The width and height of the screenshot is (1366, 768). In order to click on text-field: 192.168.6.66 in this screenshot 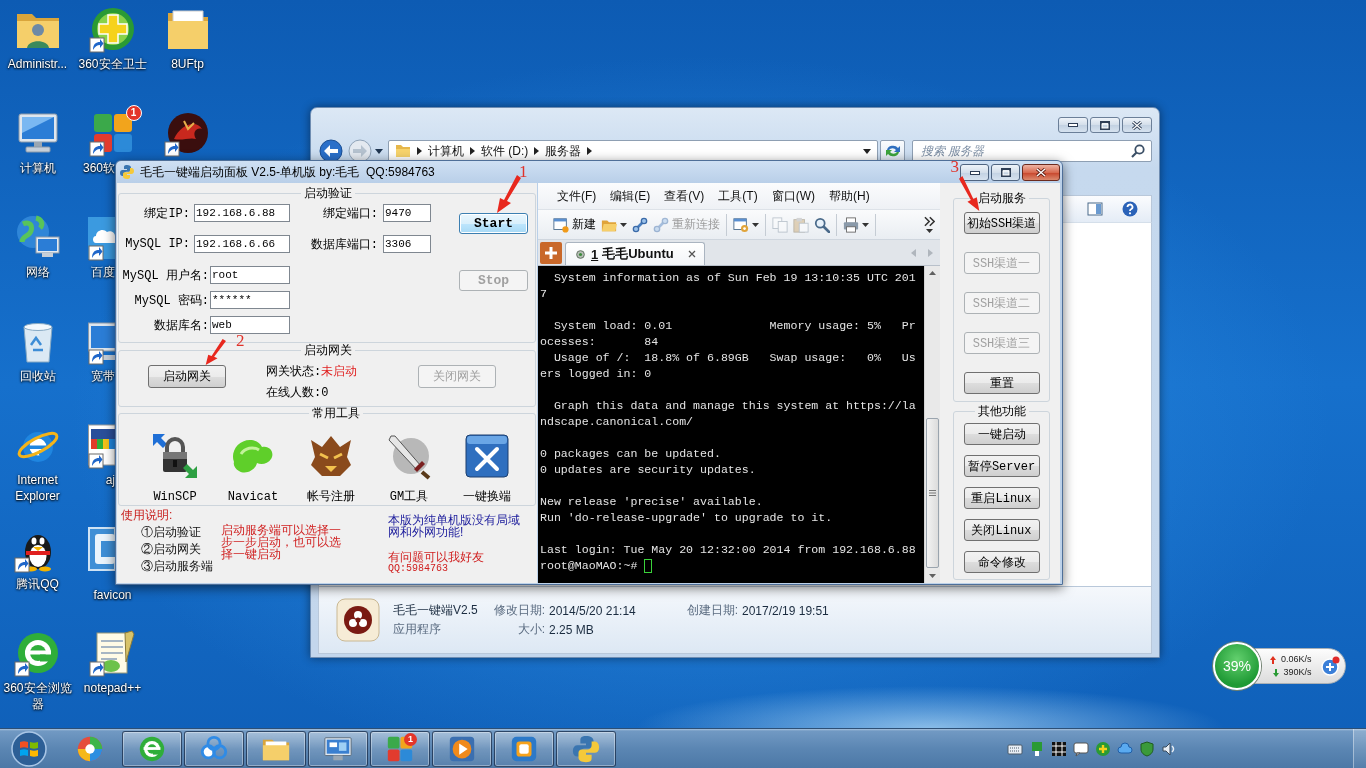, I will do `click(242, 244)`.